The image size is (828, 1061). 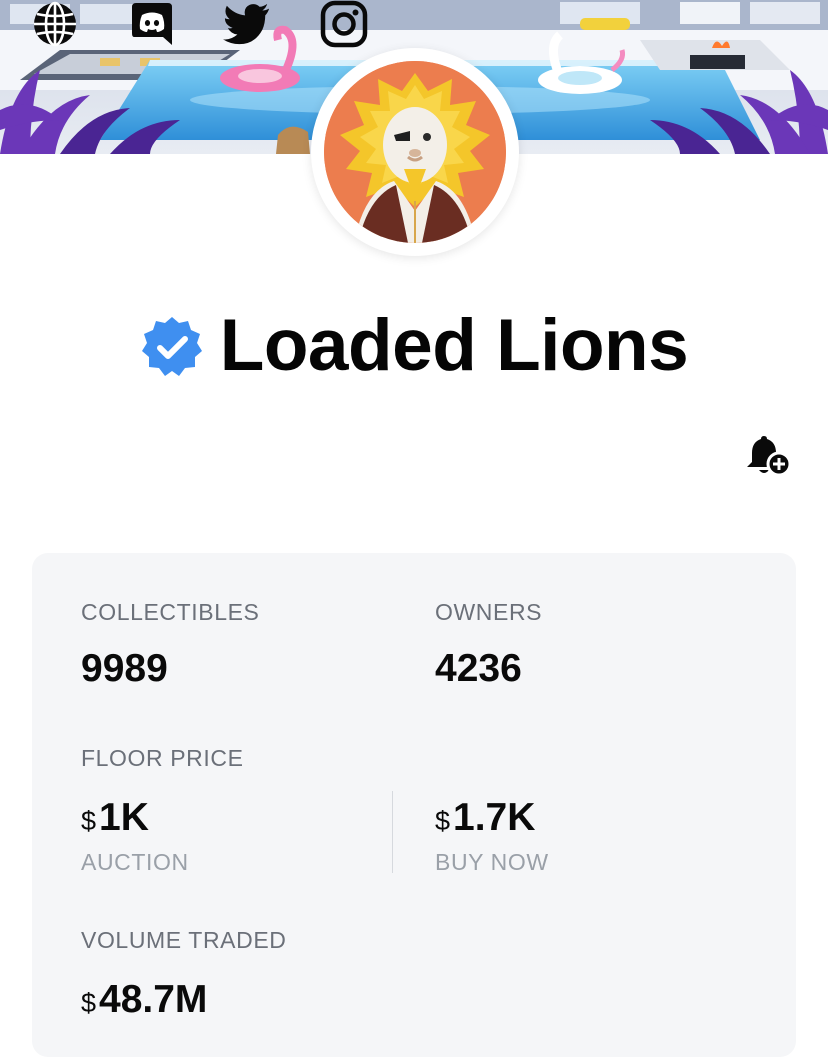 I want to click on notify-button, so click(x=768, y=456).